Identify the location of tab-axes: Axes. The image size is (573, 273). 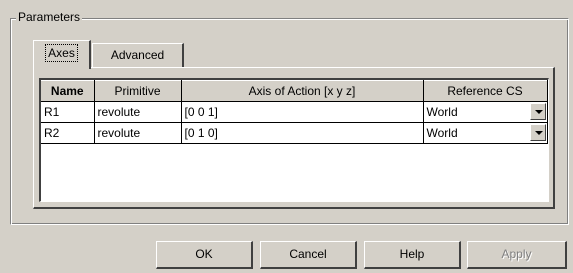
(62, 54).